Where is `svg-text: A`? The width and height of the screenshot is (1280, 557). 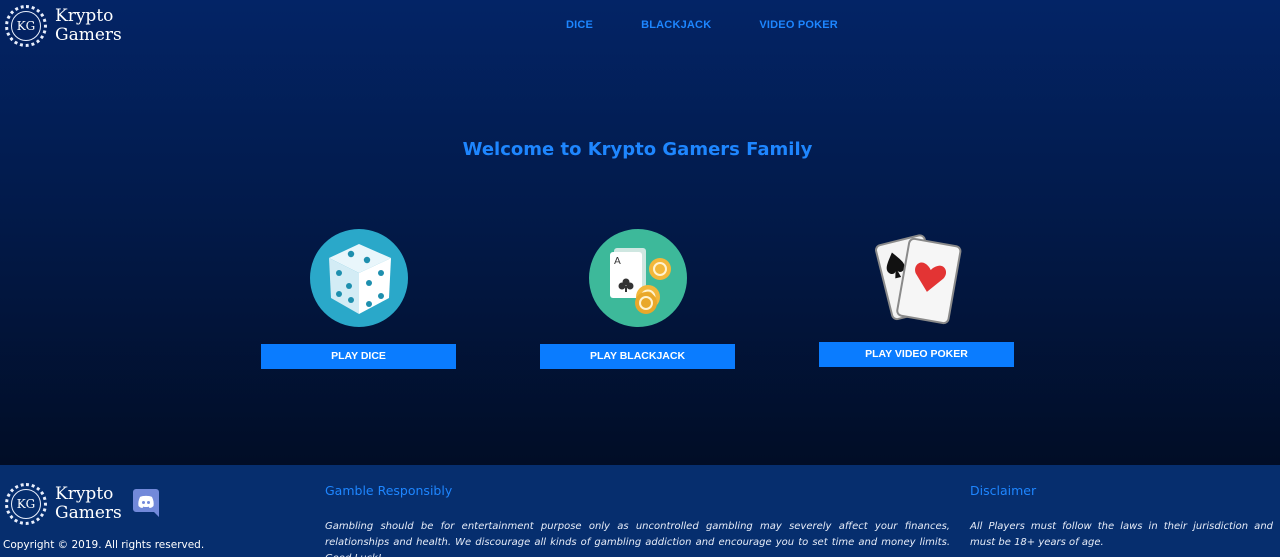 svg-text: A is located at coordinates (617, 261).